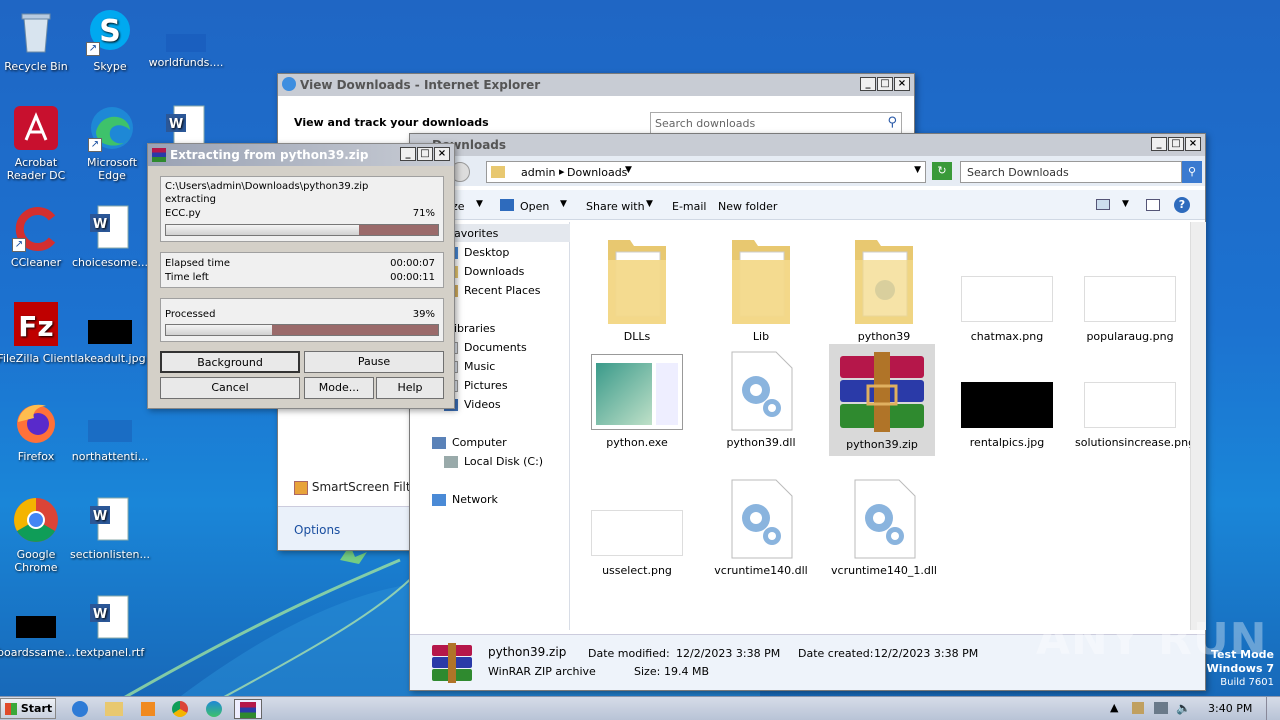  I want to click on file-item-python39-folder: python39, so click(884, 286).